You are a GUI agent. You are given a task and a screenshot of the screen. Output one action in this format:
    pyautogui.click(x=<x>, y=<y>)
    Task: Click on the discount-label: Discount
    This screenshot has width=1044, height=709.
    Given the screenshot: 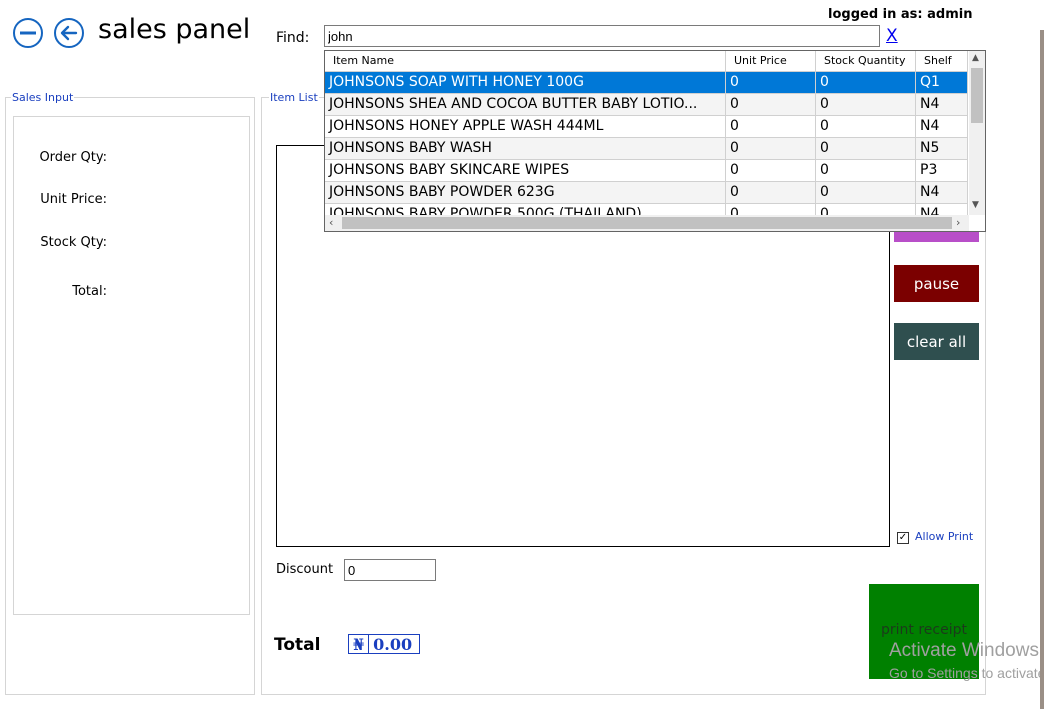 What is the action you would take?
    pyautogui.click(x=305, y=569)
    